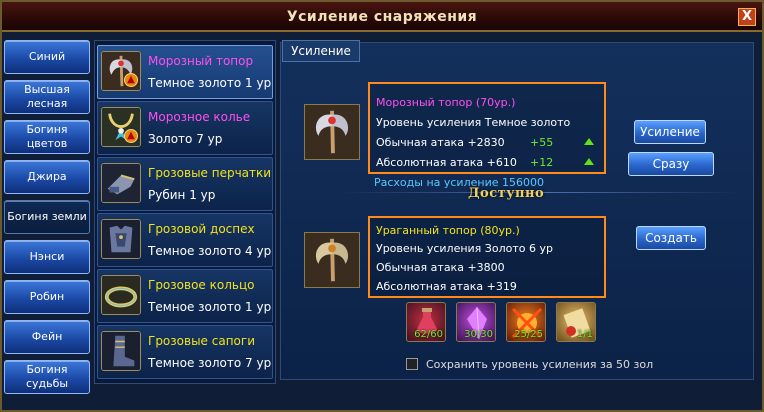 Image resolution: width=764 pixels, height=412 pixels. I want to click on tab-enhance: Усиление, so click(321, 51).